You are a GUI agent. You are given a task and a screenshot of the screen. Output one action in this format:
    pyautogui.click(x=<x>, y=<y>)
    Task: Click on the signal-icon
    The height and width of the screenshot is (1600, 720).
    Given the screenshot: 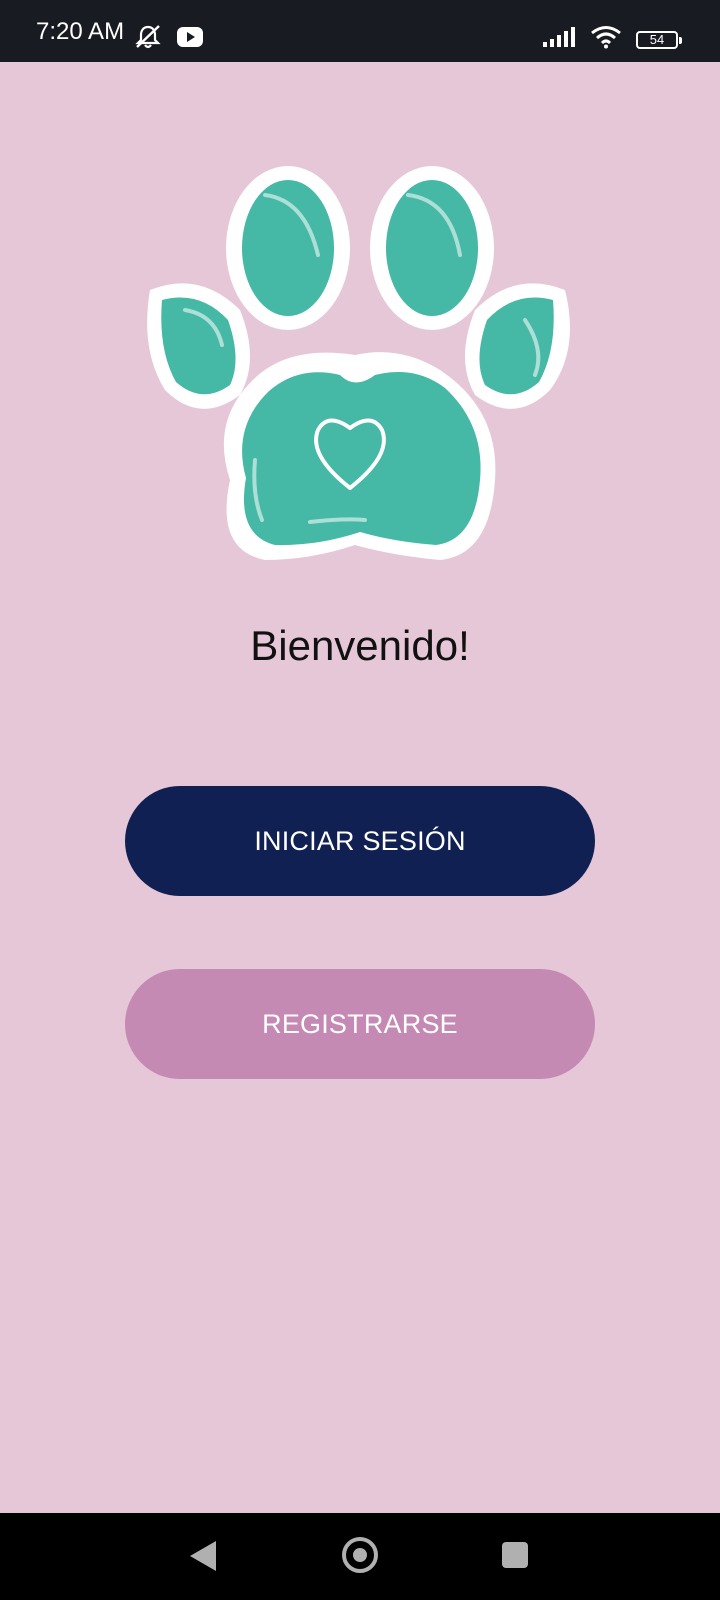 What is the action you would take?
    pyautogui.click(x=559, y=39)
    